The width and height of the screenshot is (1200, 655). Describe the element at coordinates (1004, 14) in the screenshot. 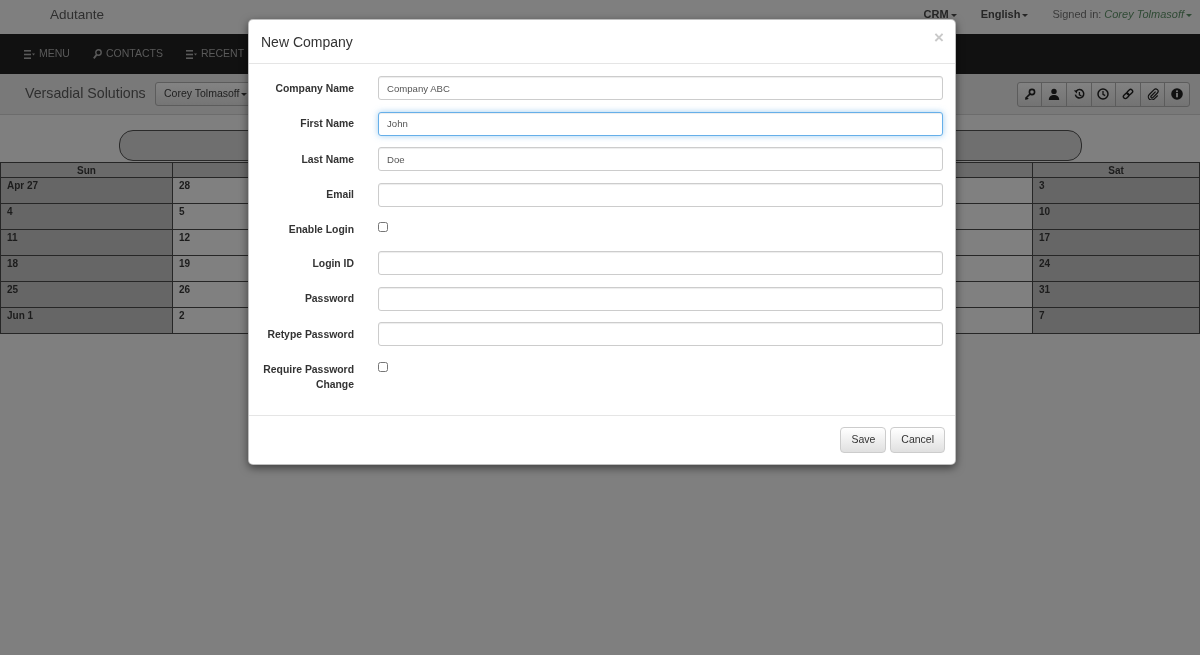

I see `menu-dropdown: English` at that location.